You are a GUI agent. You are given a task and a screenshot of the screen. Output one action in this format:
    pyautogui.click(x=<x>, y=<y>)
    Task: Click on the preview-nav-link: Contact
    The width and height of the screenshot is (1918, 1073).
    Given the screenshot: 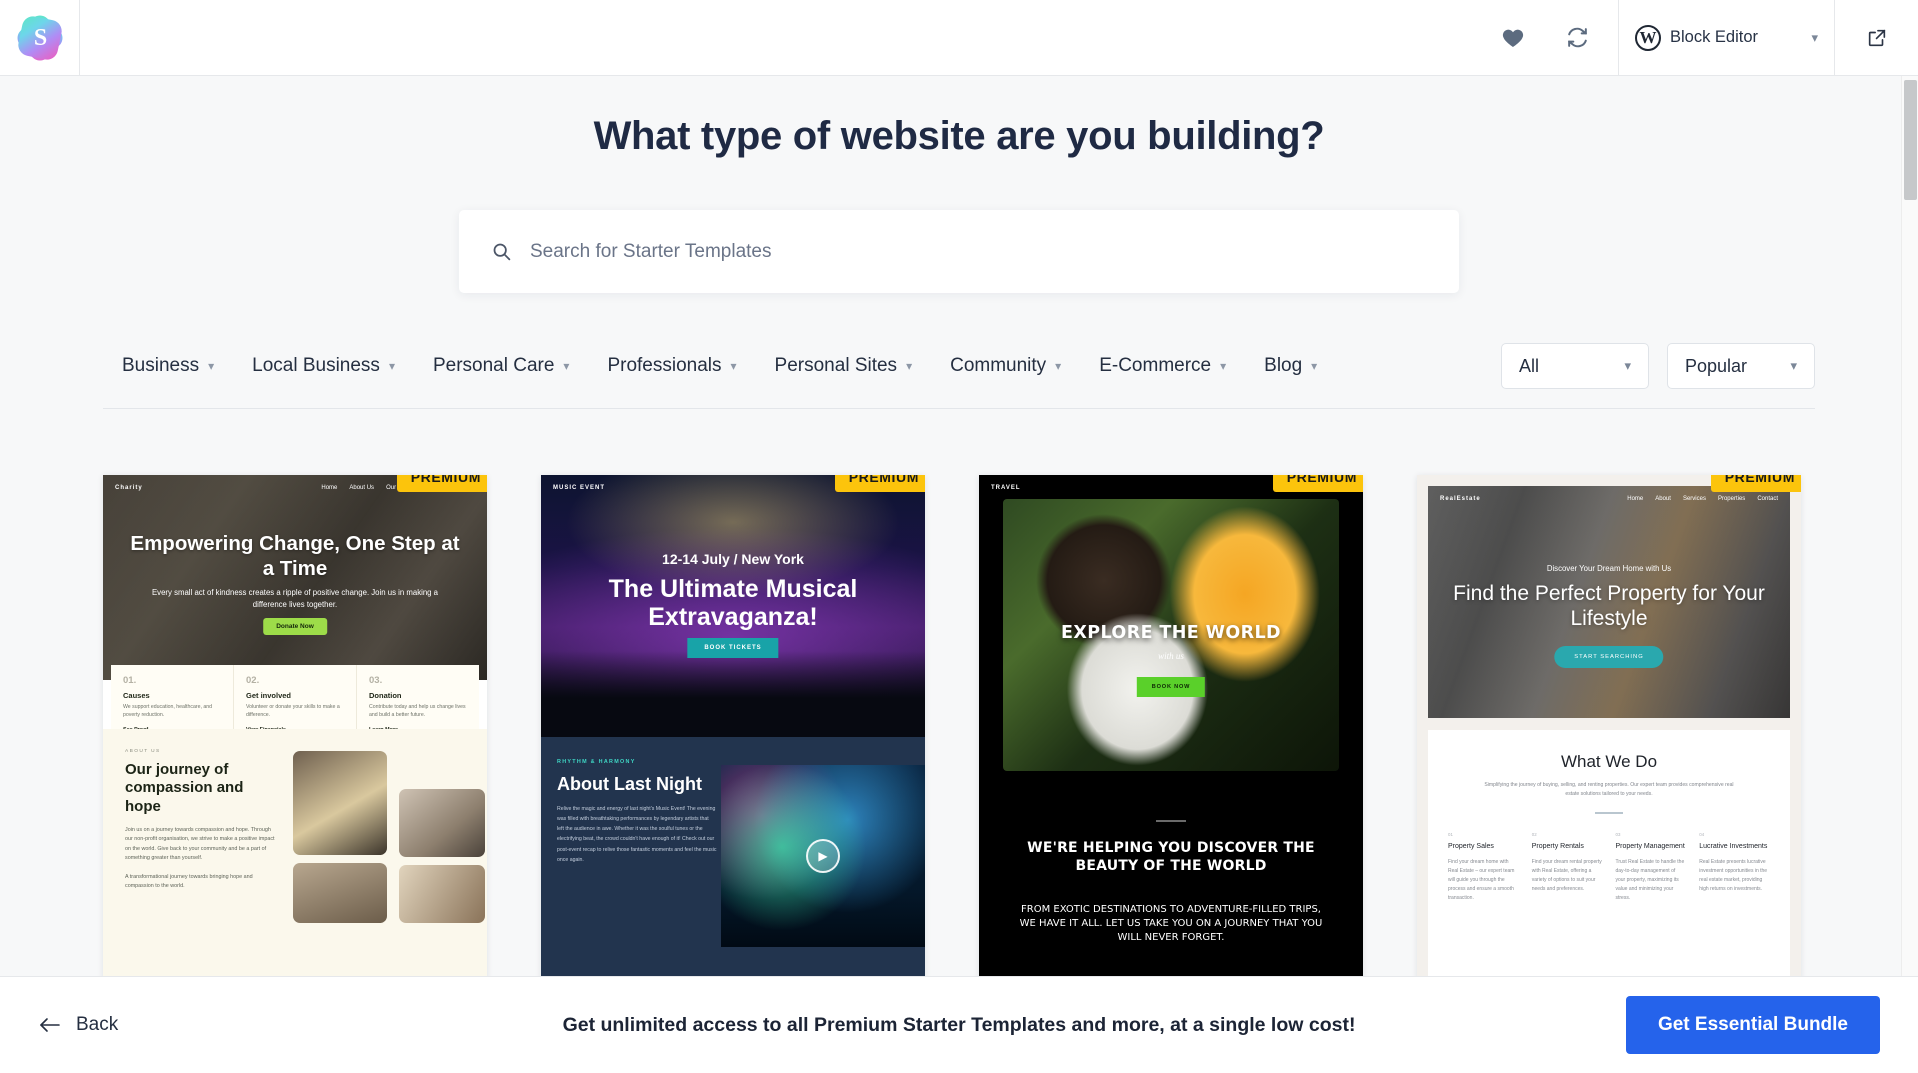 What is the action you would take?
    pyautogui.click(x=1767, y=499)
    